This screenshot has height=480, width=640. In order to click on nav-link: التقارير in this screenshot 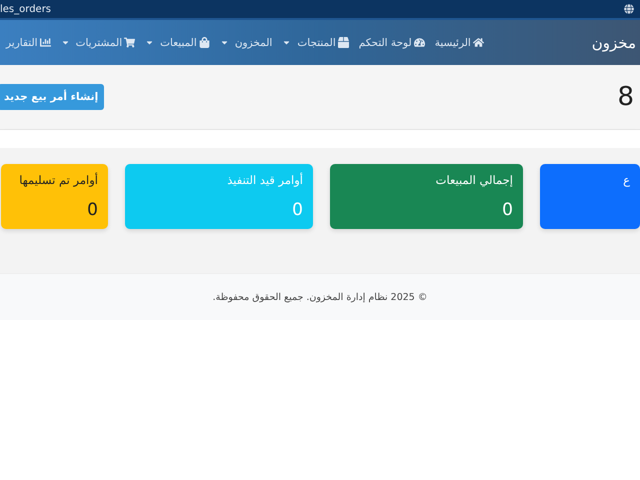, I will do `click(28, 42)`.